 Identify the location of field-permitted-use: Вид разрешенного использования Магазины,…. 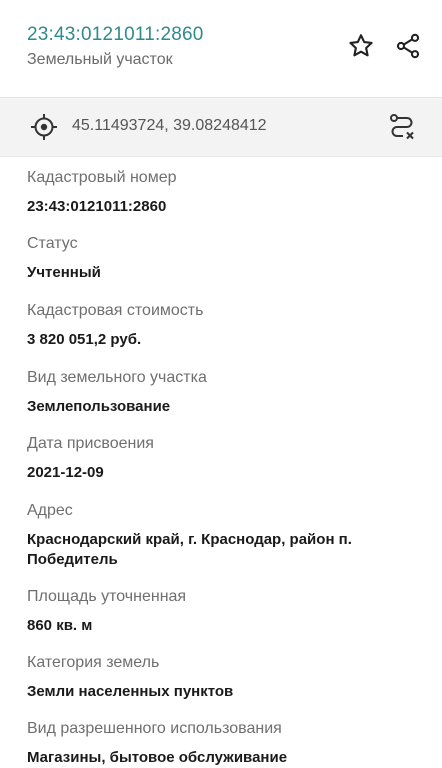
(222, 743).